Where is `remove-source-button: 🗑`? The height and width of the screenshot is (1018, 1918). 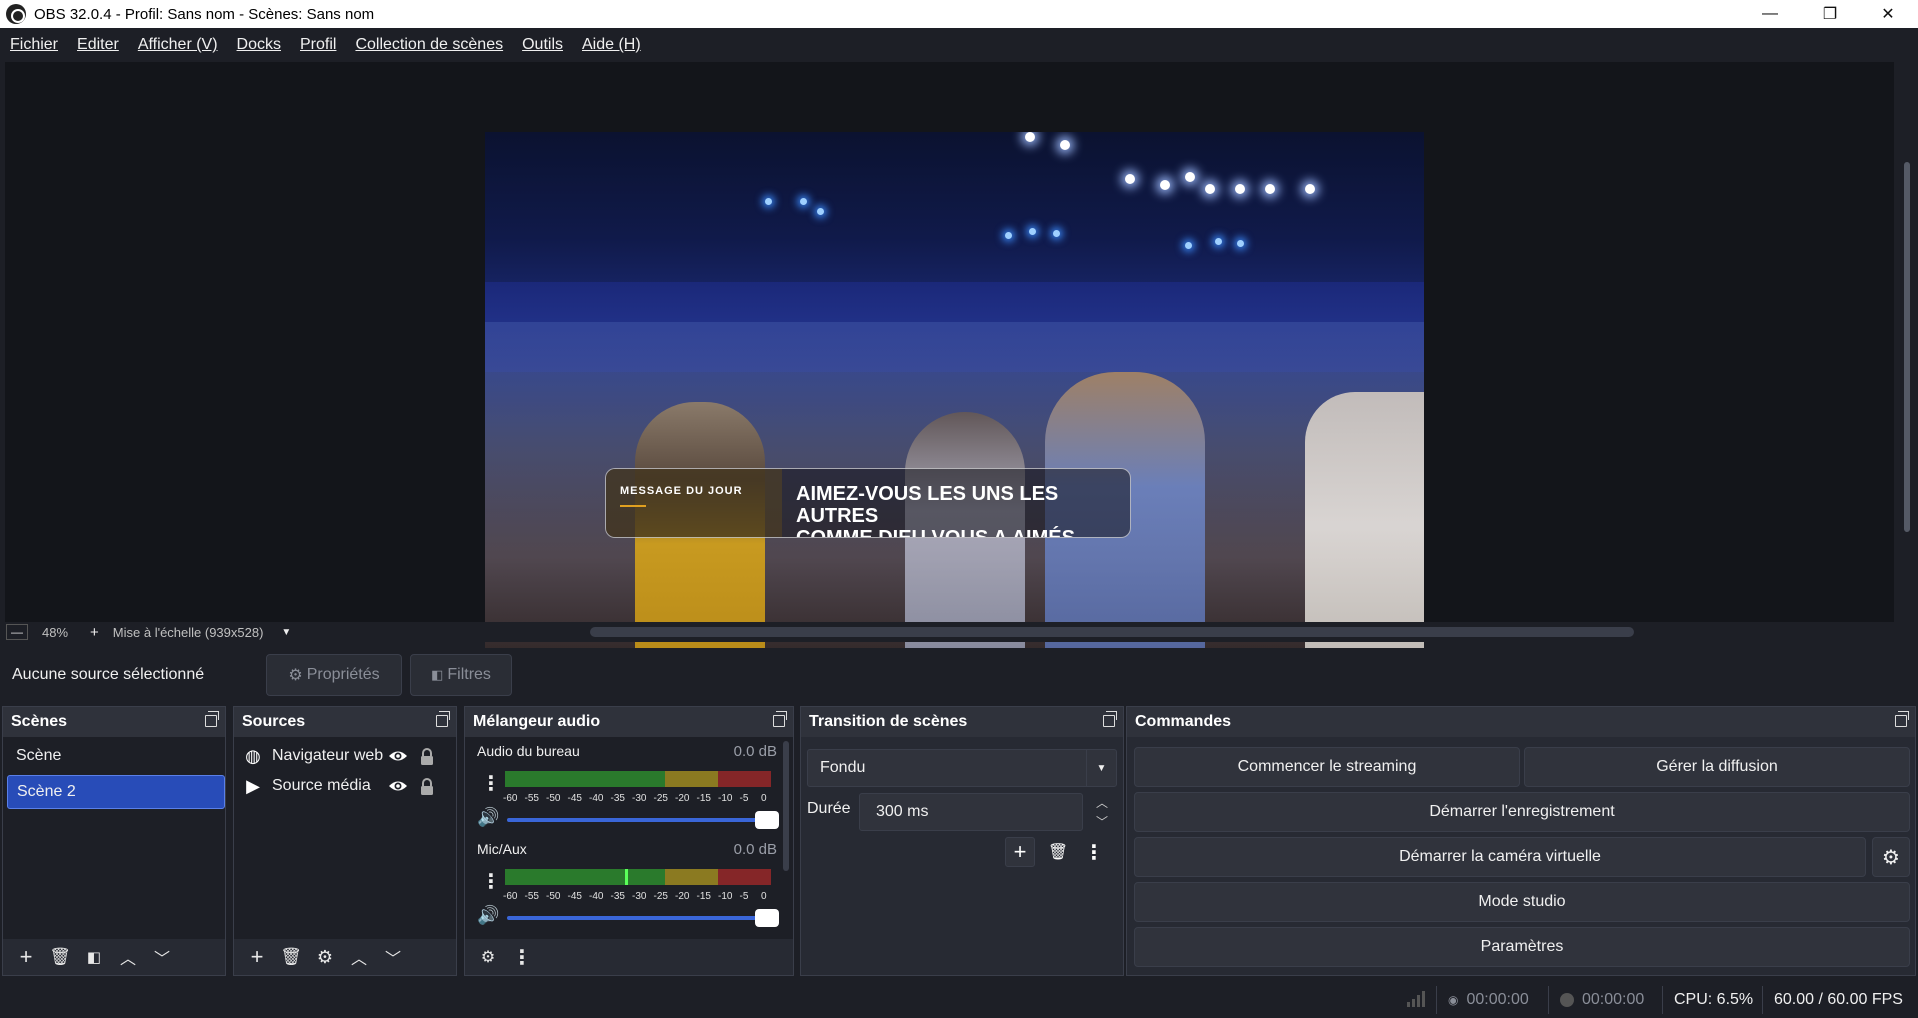 remove-source-button: 🗑 is located at coordinates (291, 957).